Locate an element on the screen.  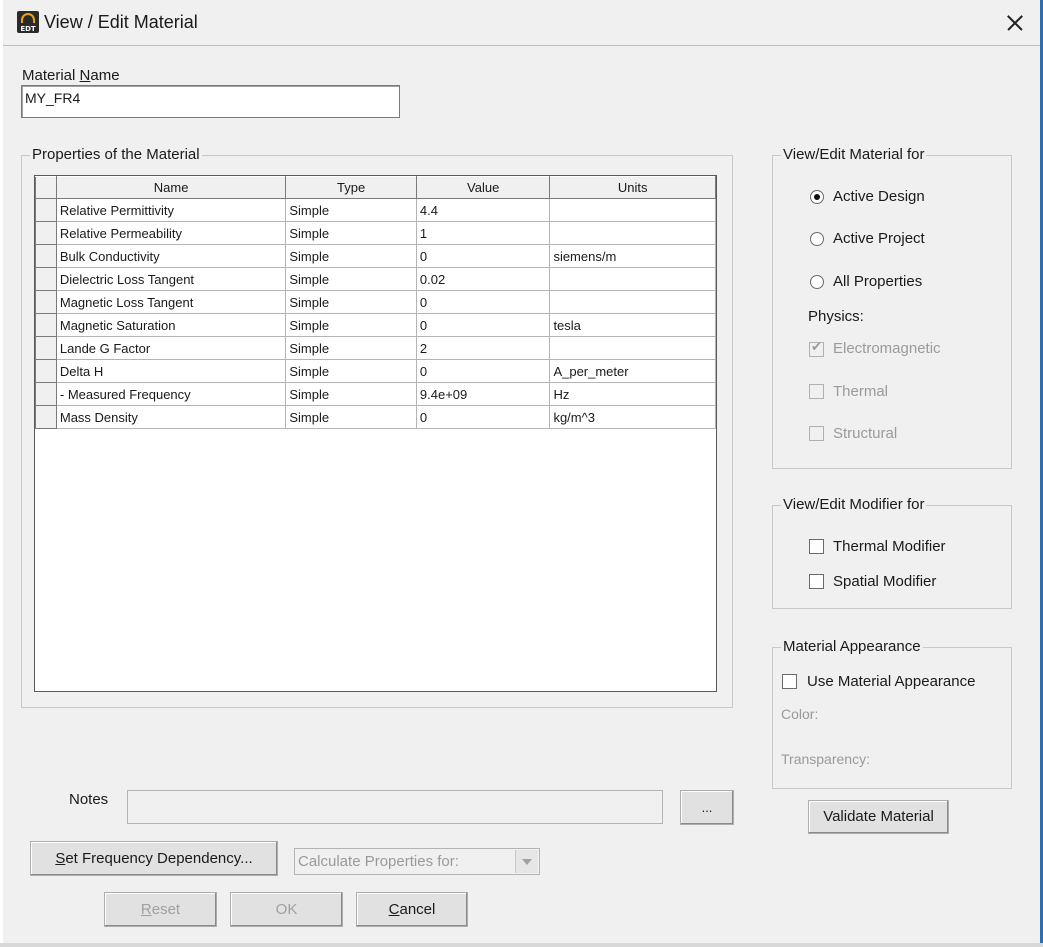
window-bottom-edge is located at coordinates (521, 945).